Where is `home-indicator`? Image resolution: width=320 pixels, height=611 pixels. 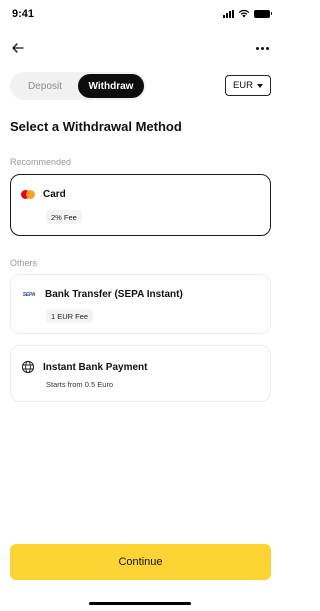 home-indicator is located at coordinates (140, 603).